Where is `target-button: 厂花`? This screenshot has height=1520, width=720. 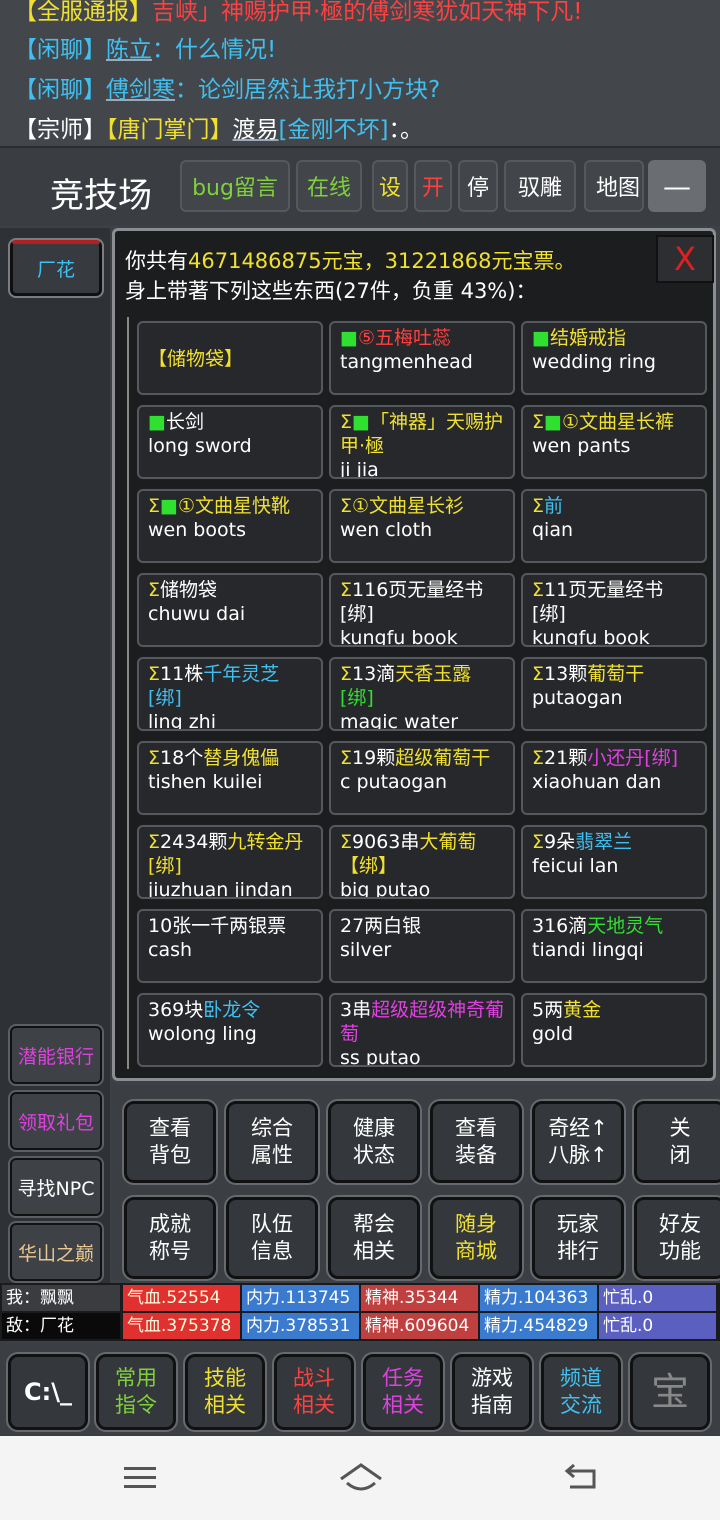 target-button: 厂花 is located at coordinates (56, 268).